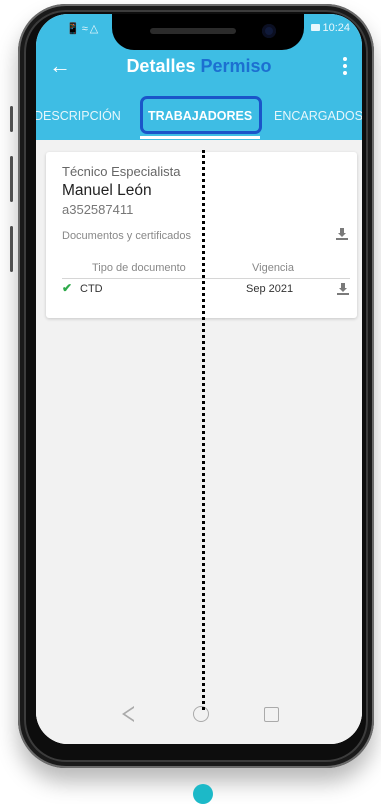  I want to click on tab-active-indicator, so click(200, 137).